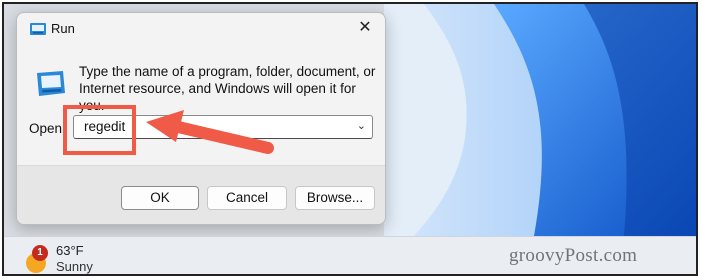  What do you see at coordinates (247, 198) in the screenshot?
I see `cancel-button: Cancel` at bounding box center [247, 198].